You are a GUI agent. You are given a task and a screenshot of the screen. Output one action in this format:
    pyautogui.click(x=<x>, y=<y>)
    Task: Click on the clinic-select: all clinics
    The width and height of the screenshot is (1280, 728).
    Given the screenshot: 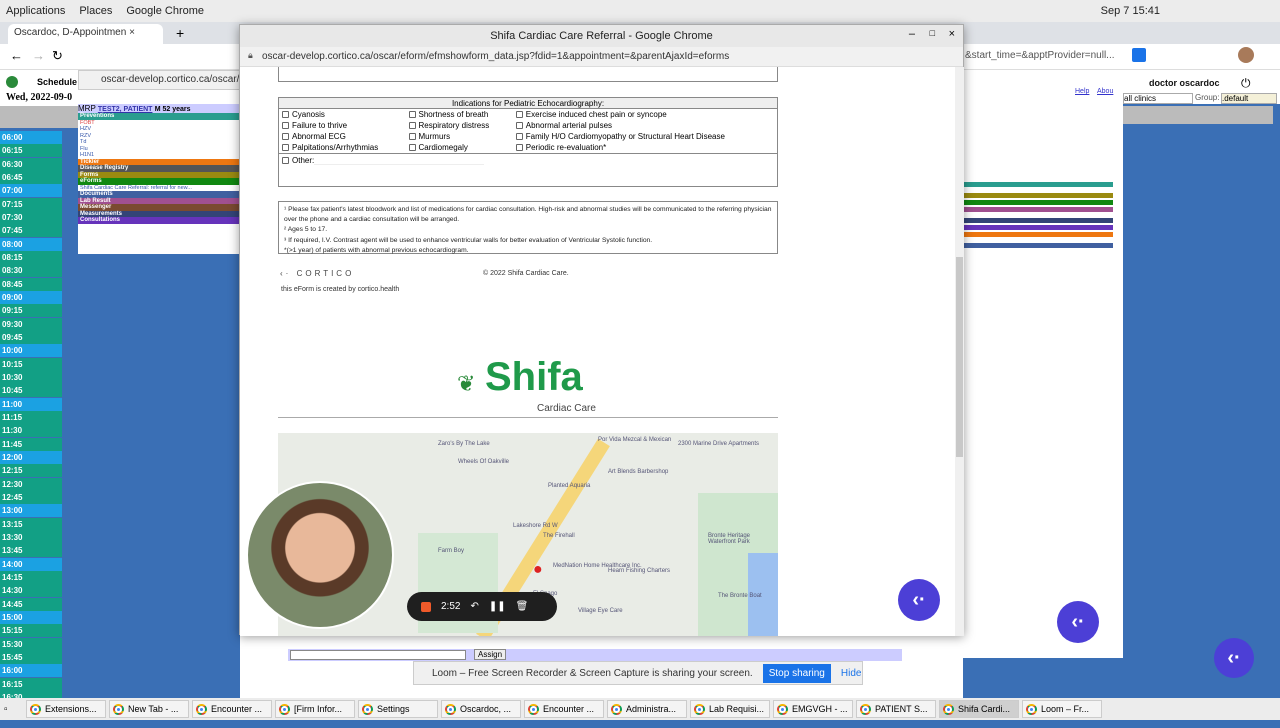 What is the action you would take?
    pyautogui.click(x=1158, y=98)
    